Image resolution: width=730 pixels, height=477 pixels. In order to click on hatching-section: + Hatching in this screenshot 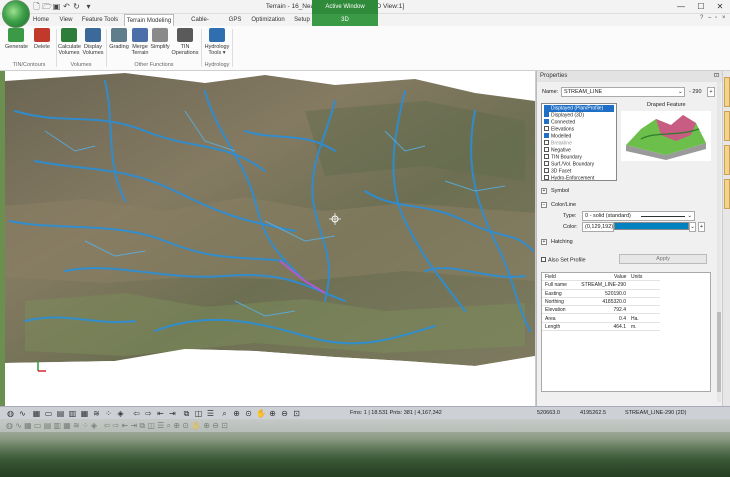, I will do `click(557, 242)`.